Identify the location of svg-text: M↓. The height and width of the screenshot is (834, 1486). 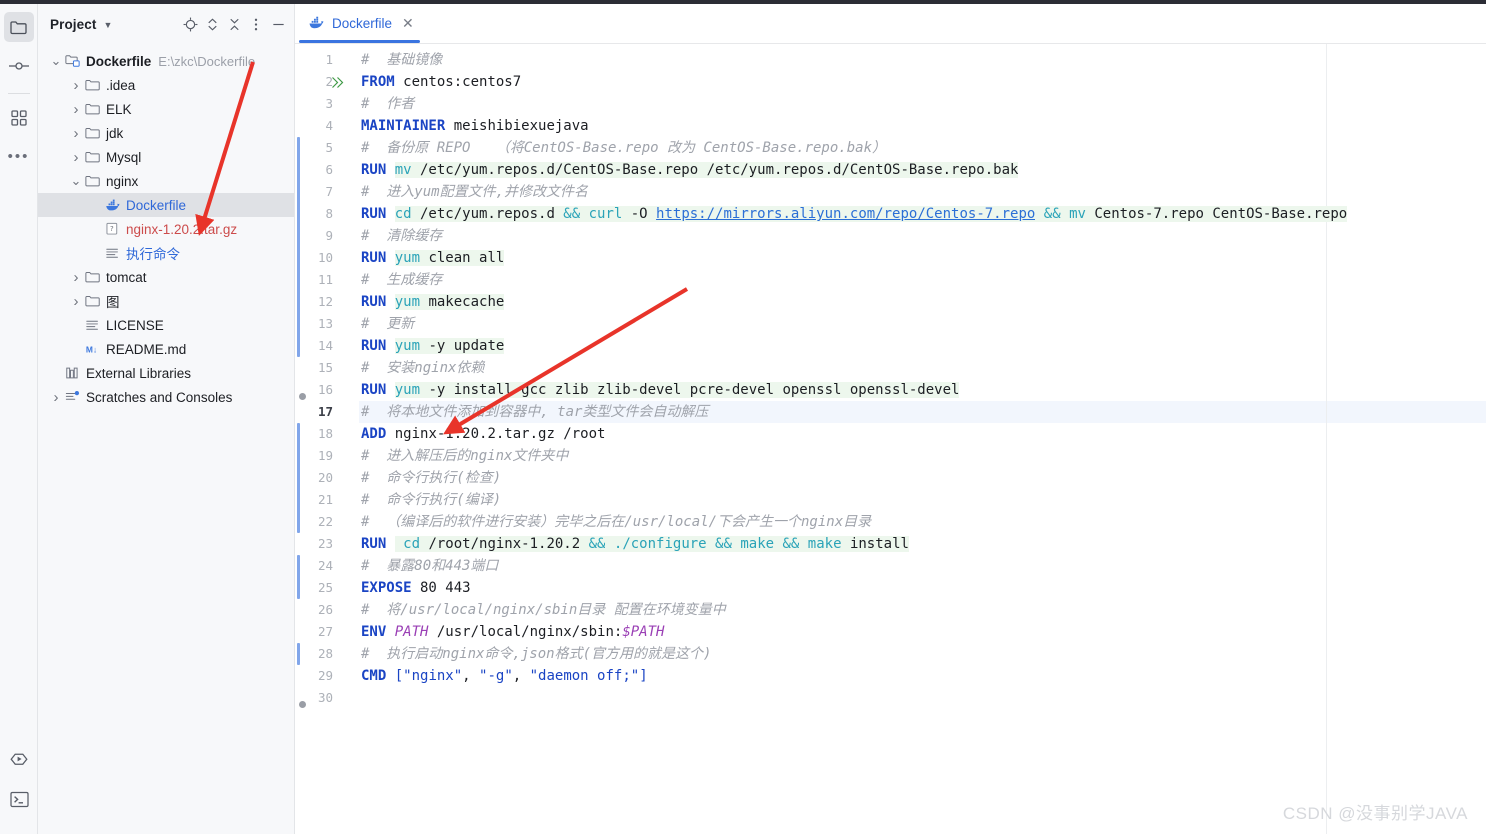
(91, 349).